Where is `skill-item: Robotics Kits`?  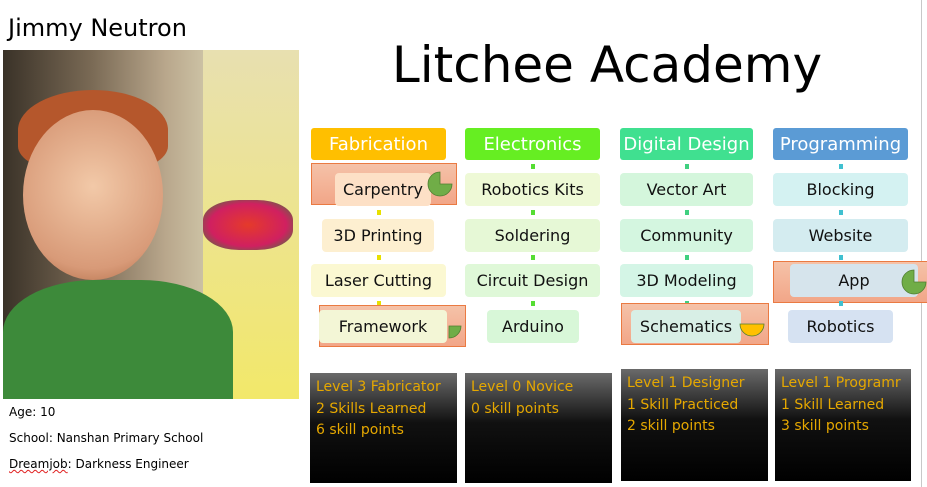 skill-item: Robotics Kits is located at coordinates (532, 189).